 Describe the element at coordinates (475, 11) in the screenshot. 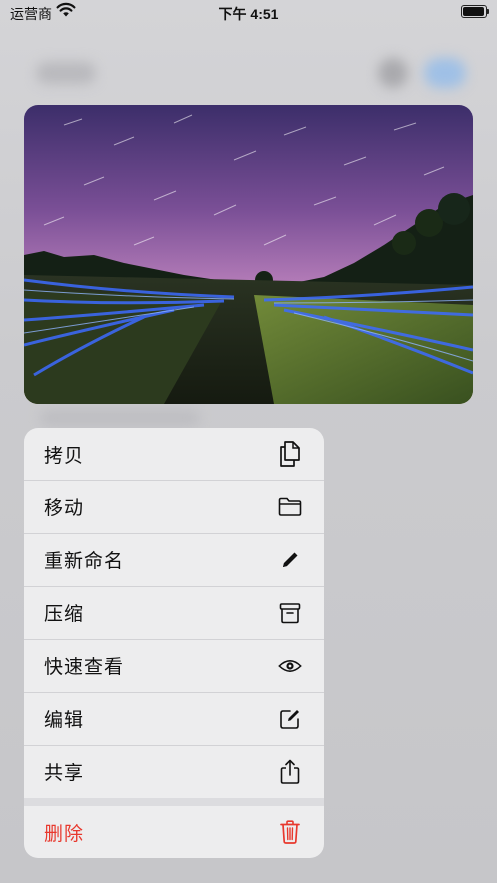

I see `battery-icon` at that location.